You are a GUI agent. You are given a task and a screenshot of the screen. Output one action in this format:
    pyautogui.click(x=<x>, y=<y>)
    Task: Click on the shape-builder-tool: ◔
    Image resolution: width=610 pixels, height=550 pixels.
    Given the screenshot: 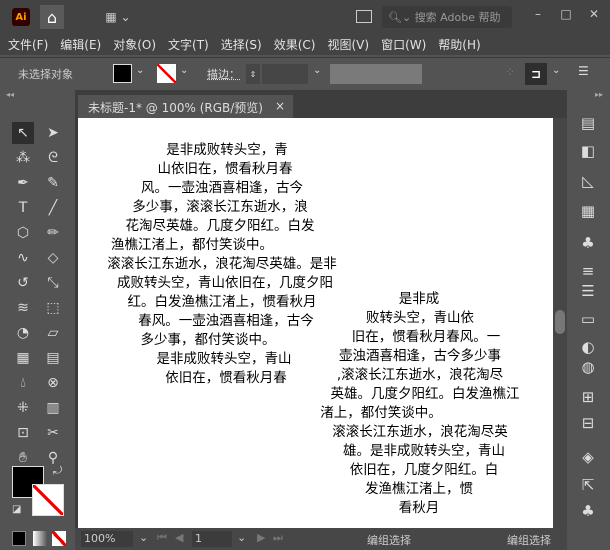 What is the action you would take?
    pyautogui.click(x=23, y=333)
    